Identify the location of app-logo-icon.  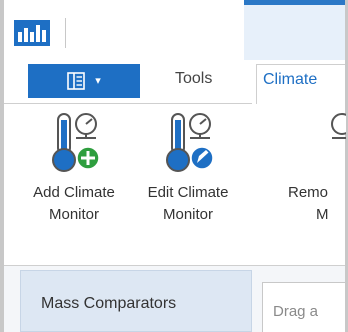
(32, 33).